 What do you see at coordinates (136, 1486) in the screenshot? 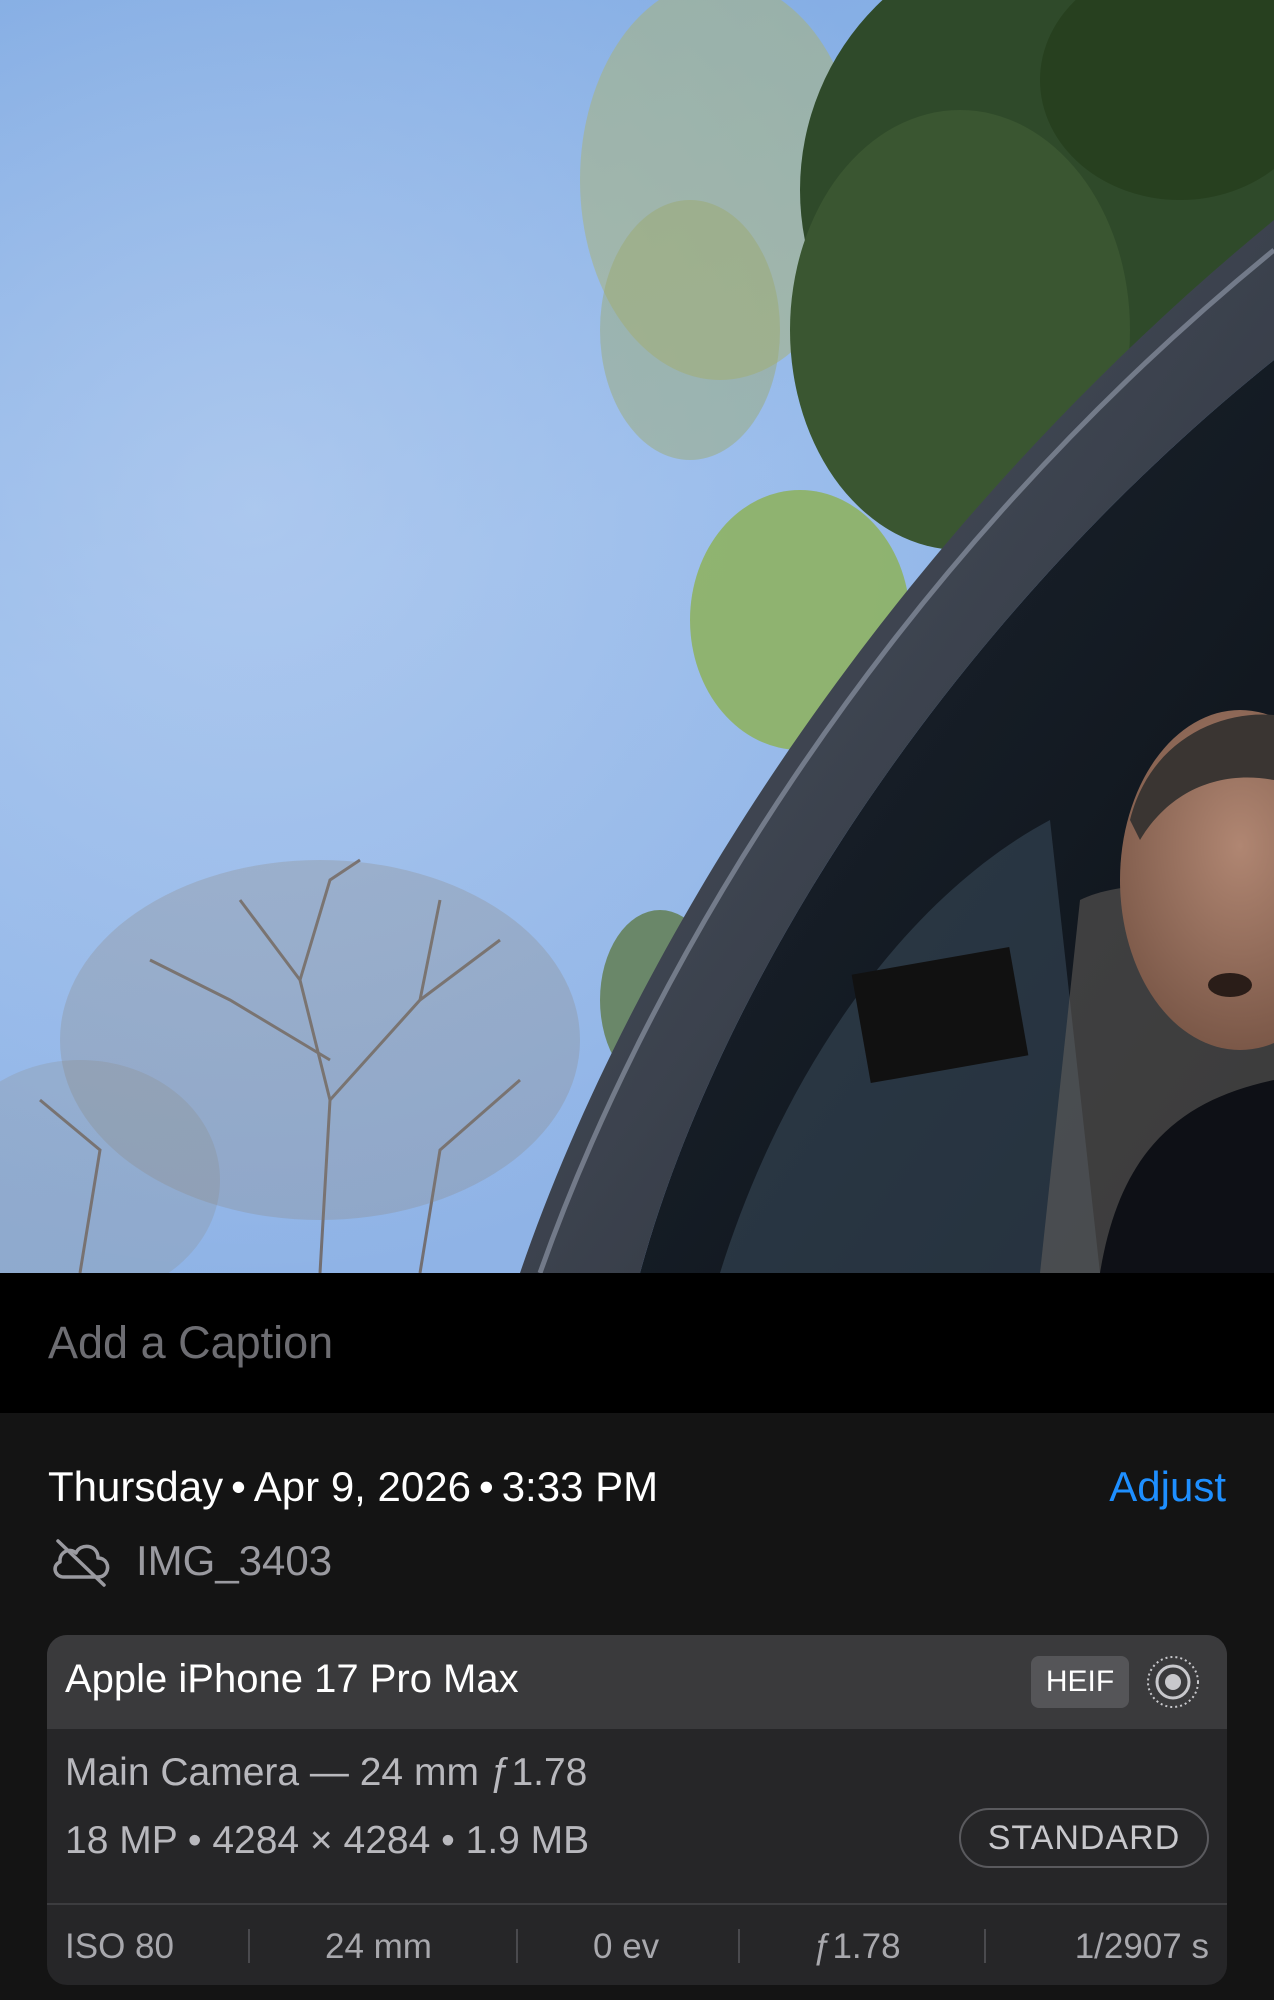
I see `day-label: Thursday` at bounding box center [136, 1486].